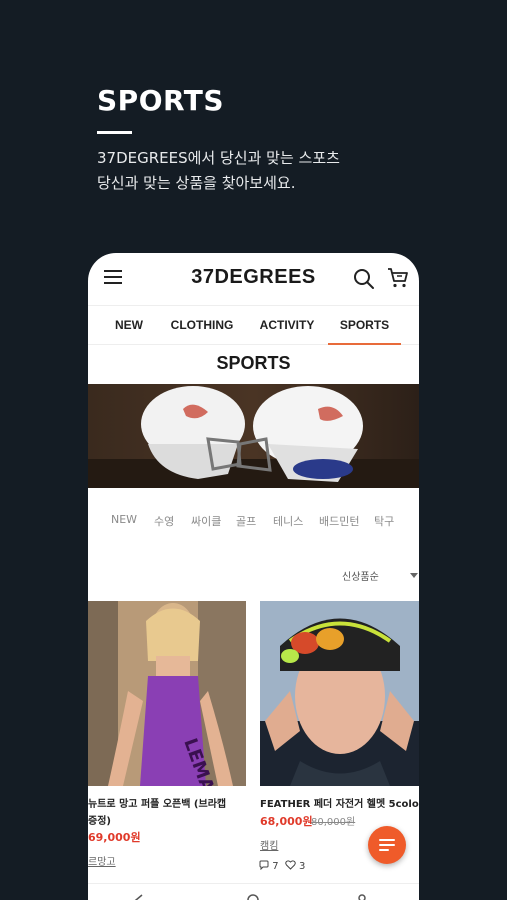 This screenshot has height=900, width=507. Describe the element at coordinates (167, 693) in the screenshot. I see `product-image-swimsuit: LEMAN` at that location.